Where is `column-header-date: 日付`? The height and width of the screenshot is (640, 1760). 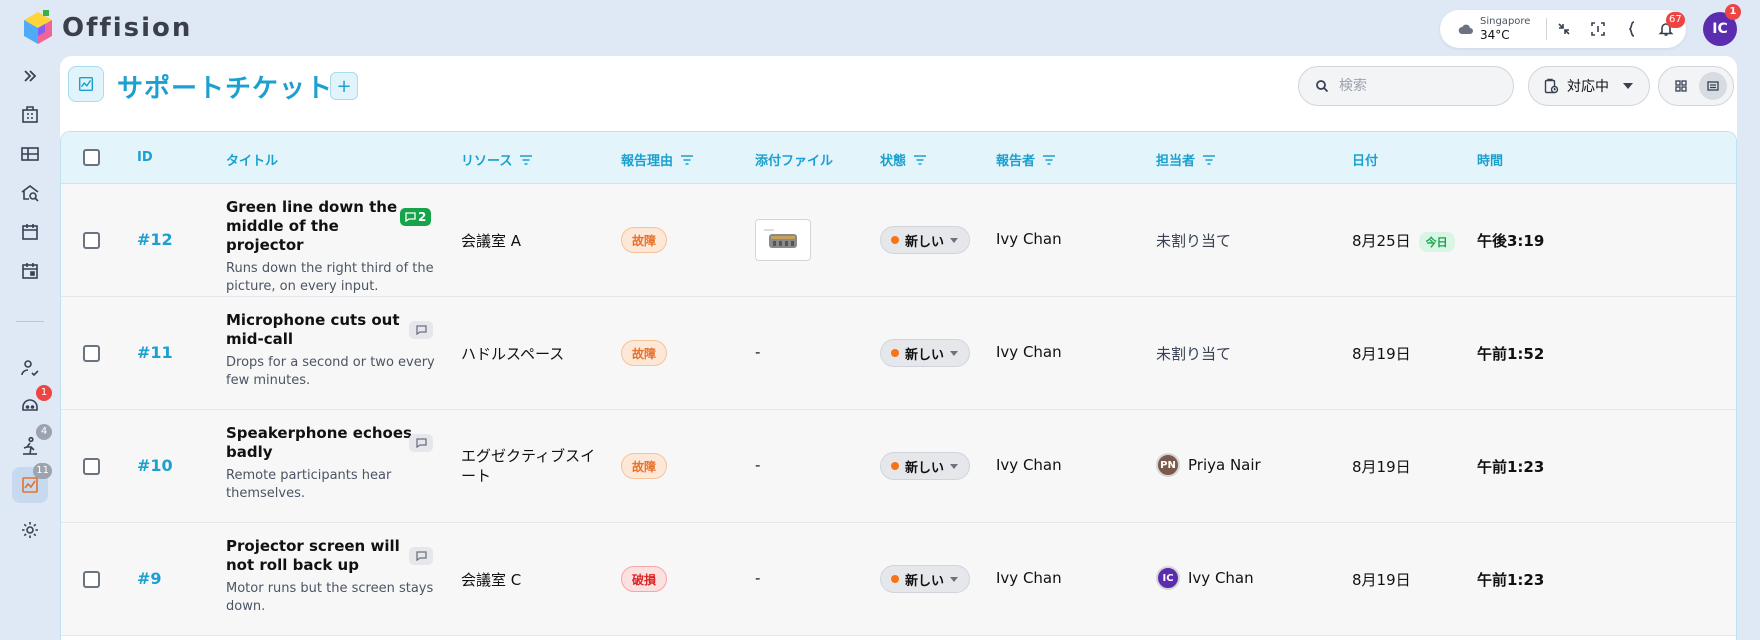
column-header-date: 日付 is located at coordinates (1365, 159).